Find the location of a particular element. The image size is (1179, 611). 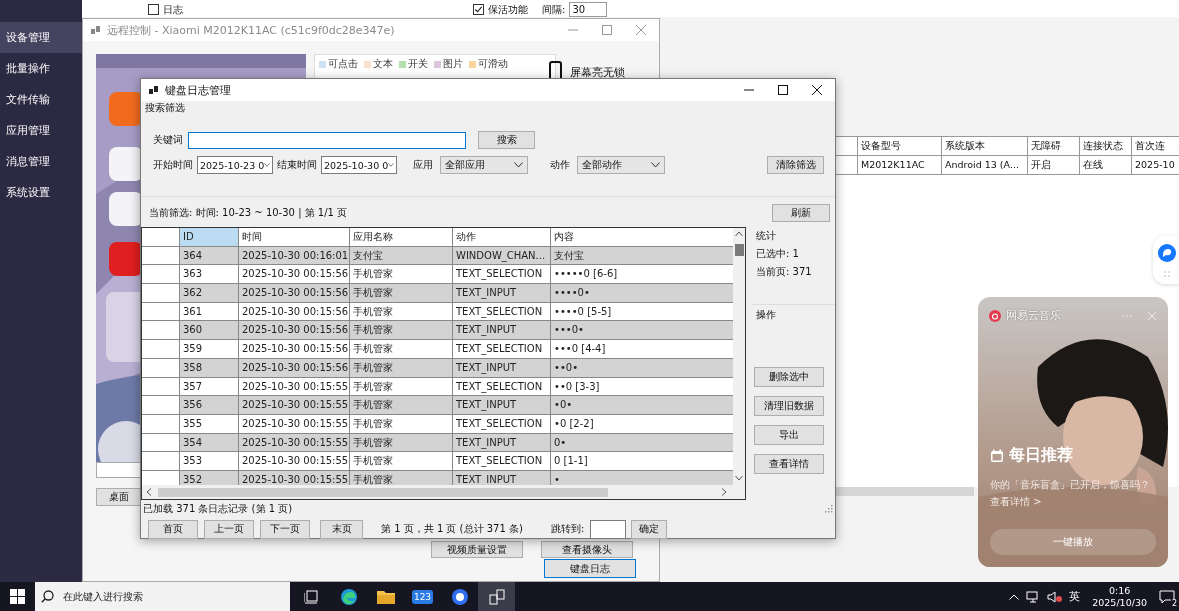

table-cell: TEXT_INPUT is located at coordinates (502, 330).